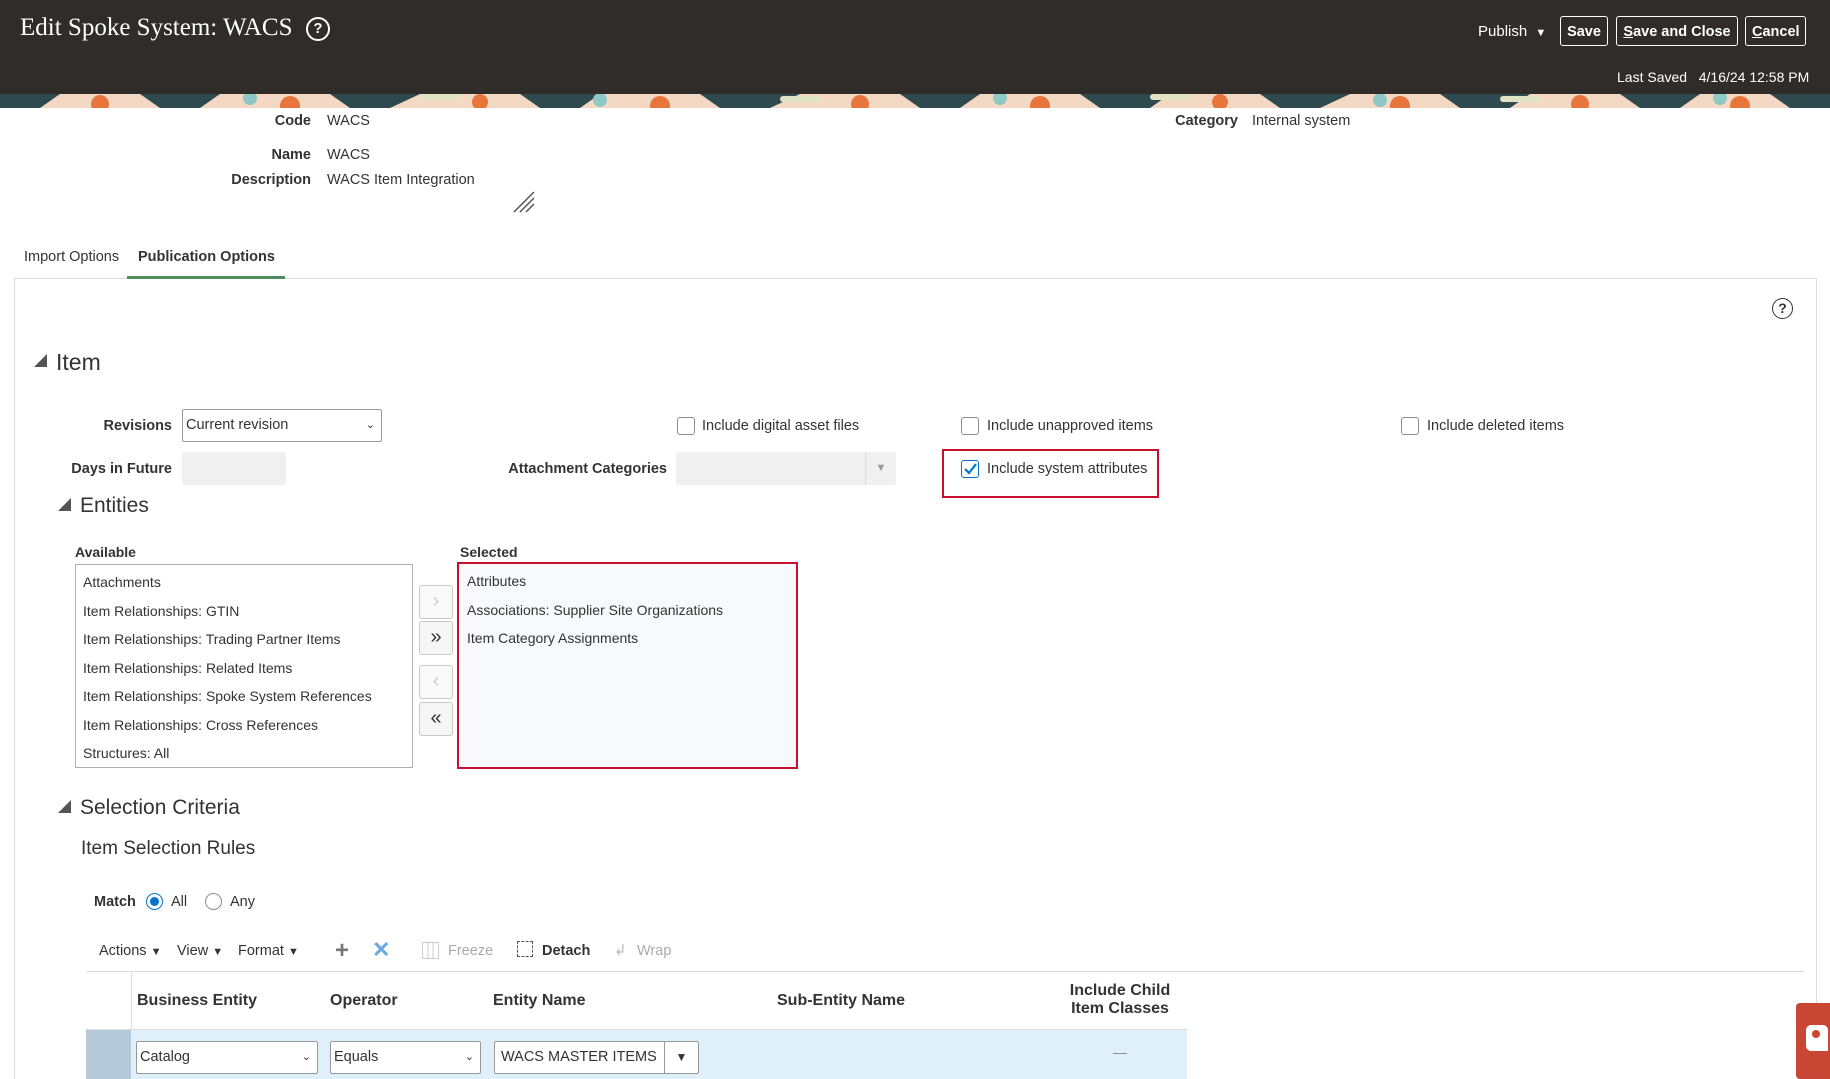  Describe the element at coordinates (1301, 121) in the screenshot. I see `category-value: Internal system` at that location.